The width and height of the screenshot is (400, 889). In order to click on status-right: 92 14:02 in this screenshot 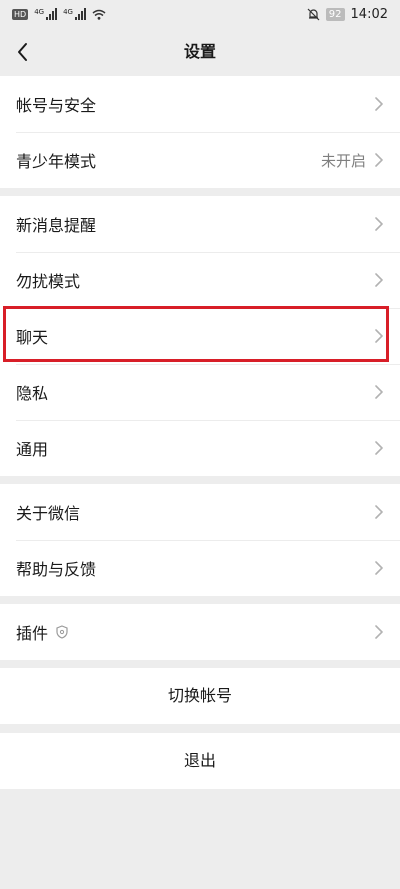, I will do `click(347, 14)`.